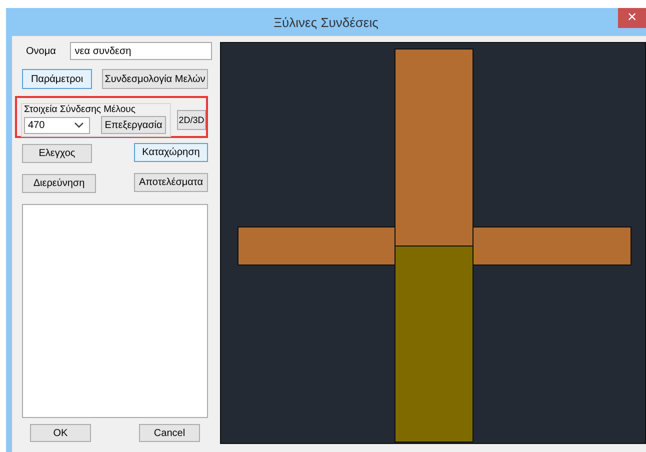 This screenshot has height=452, width=646. I want to click on ok-button: OK, so click(60, 433).